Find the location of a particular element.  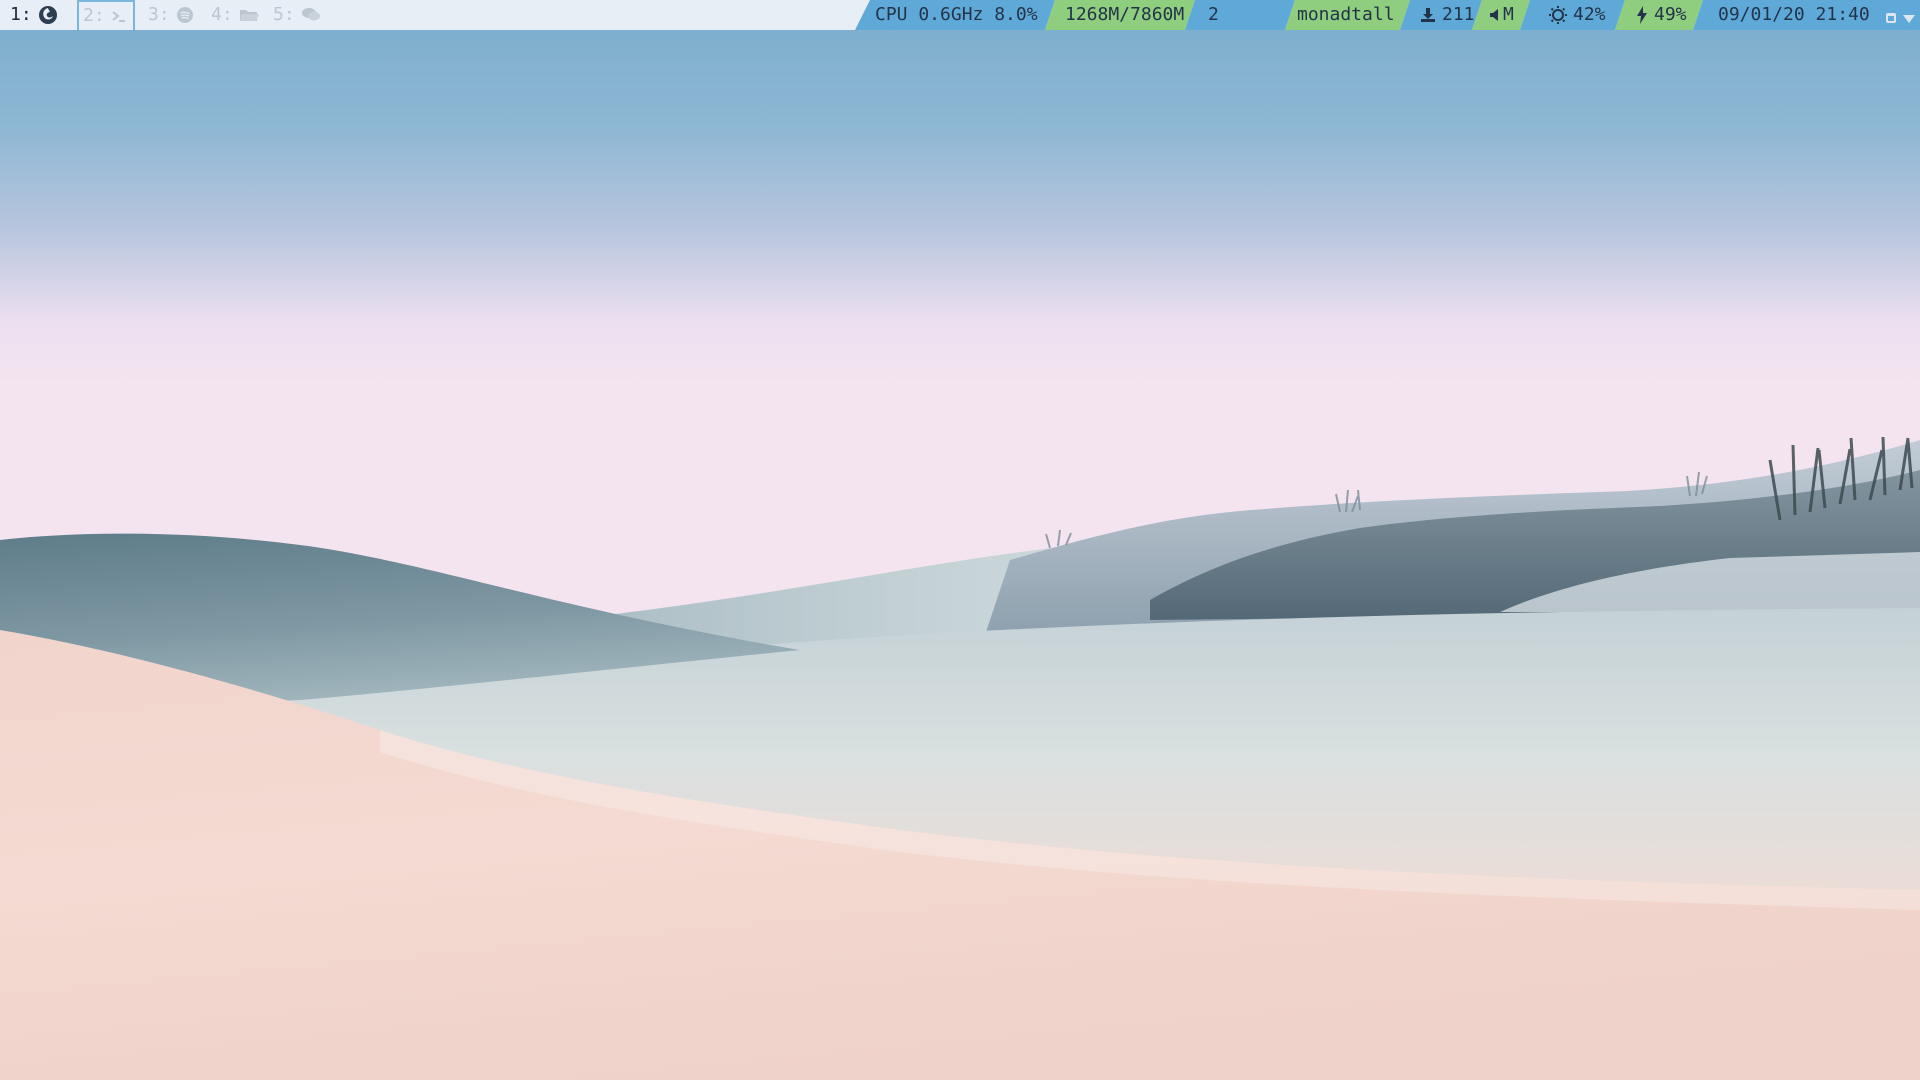

window-count-text: 2 is located at coordinates (1213, 14).